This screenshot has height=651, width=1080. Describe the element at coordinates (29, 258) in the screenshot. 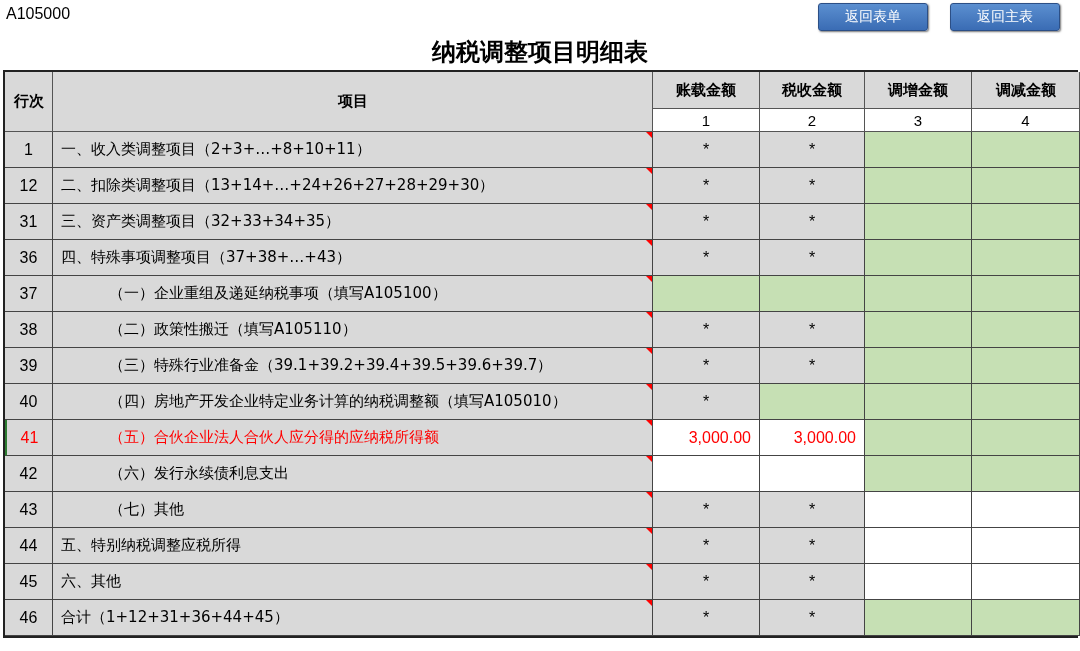

I see `row-number: 36` at that location.